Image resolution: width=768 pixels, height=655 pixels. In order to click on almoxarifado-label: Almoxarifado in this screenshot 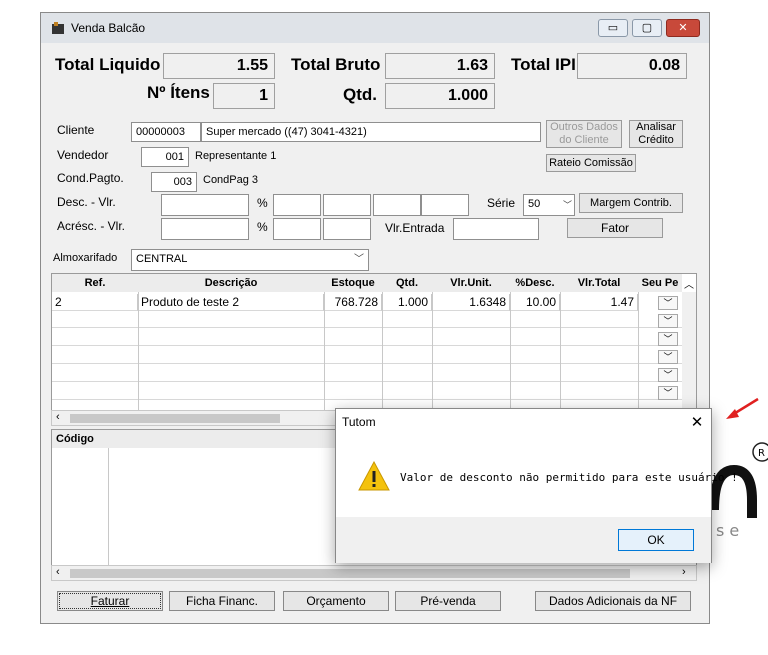, I will do `click(85, 258)`.